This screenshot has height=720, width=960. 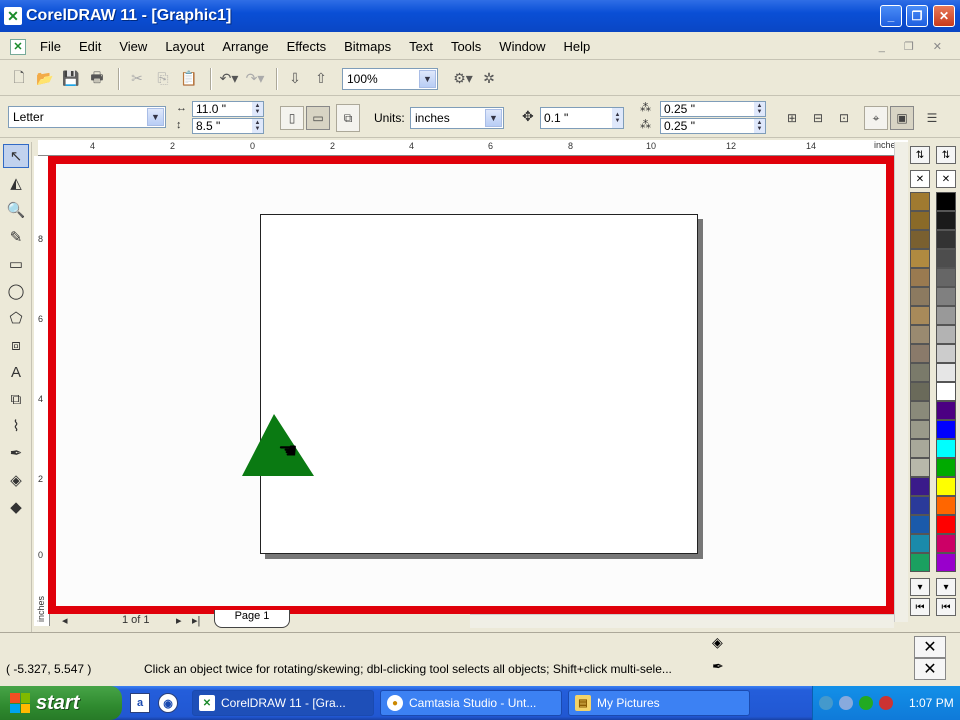 What do you see at coordinates (920, 155) in the screenshot?
I see `palette-scroll-up-icon: ⇅` at bounding box center [920, 155].